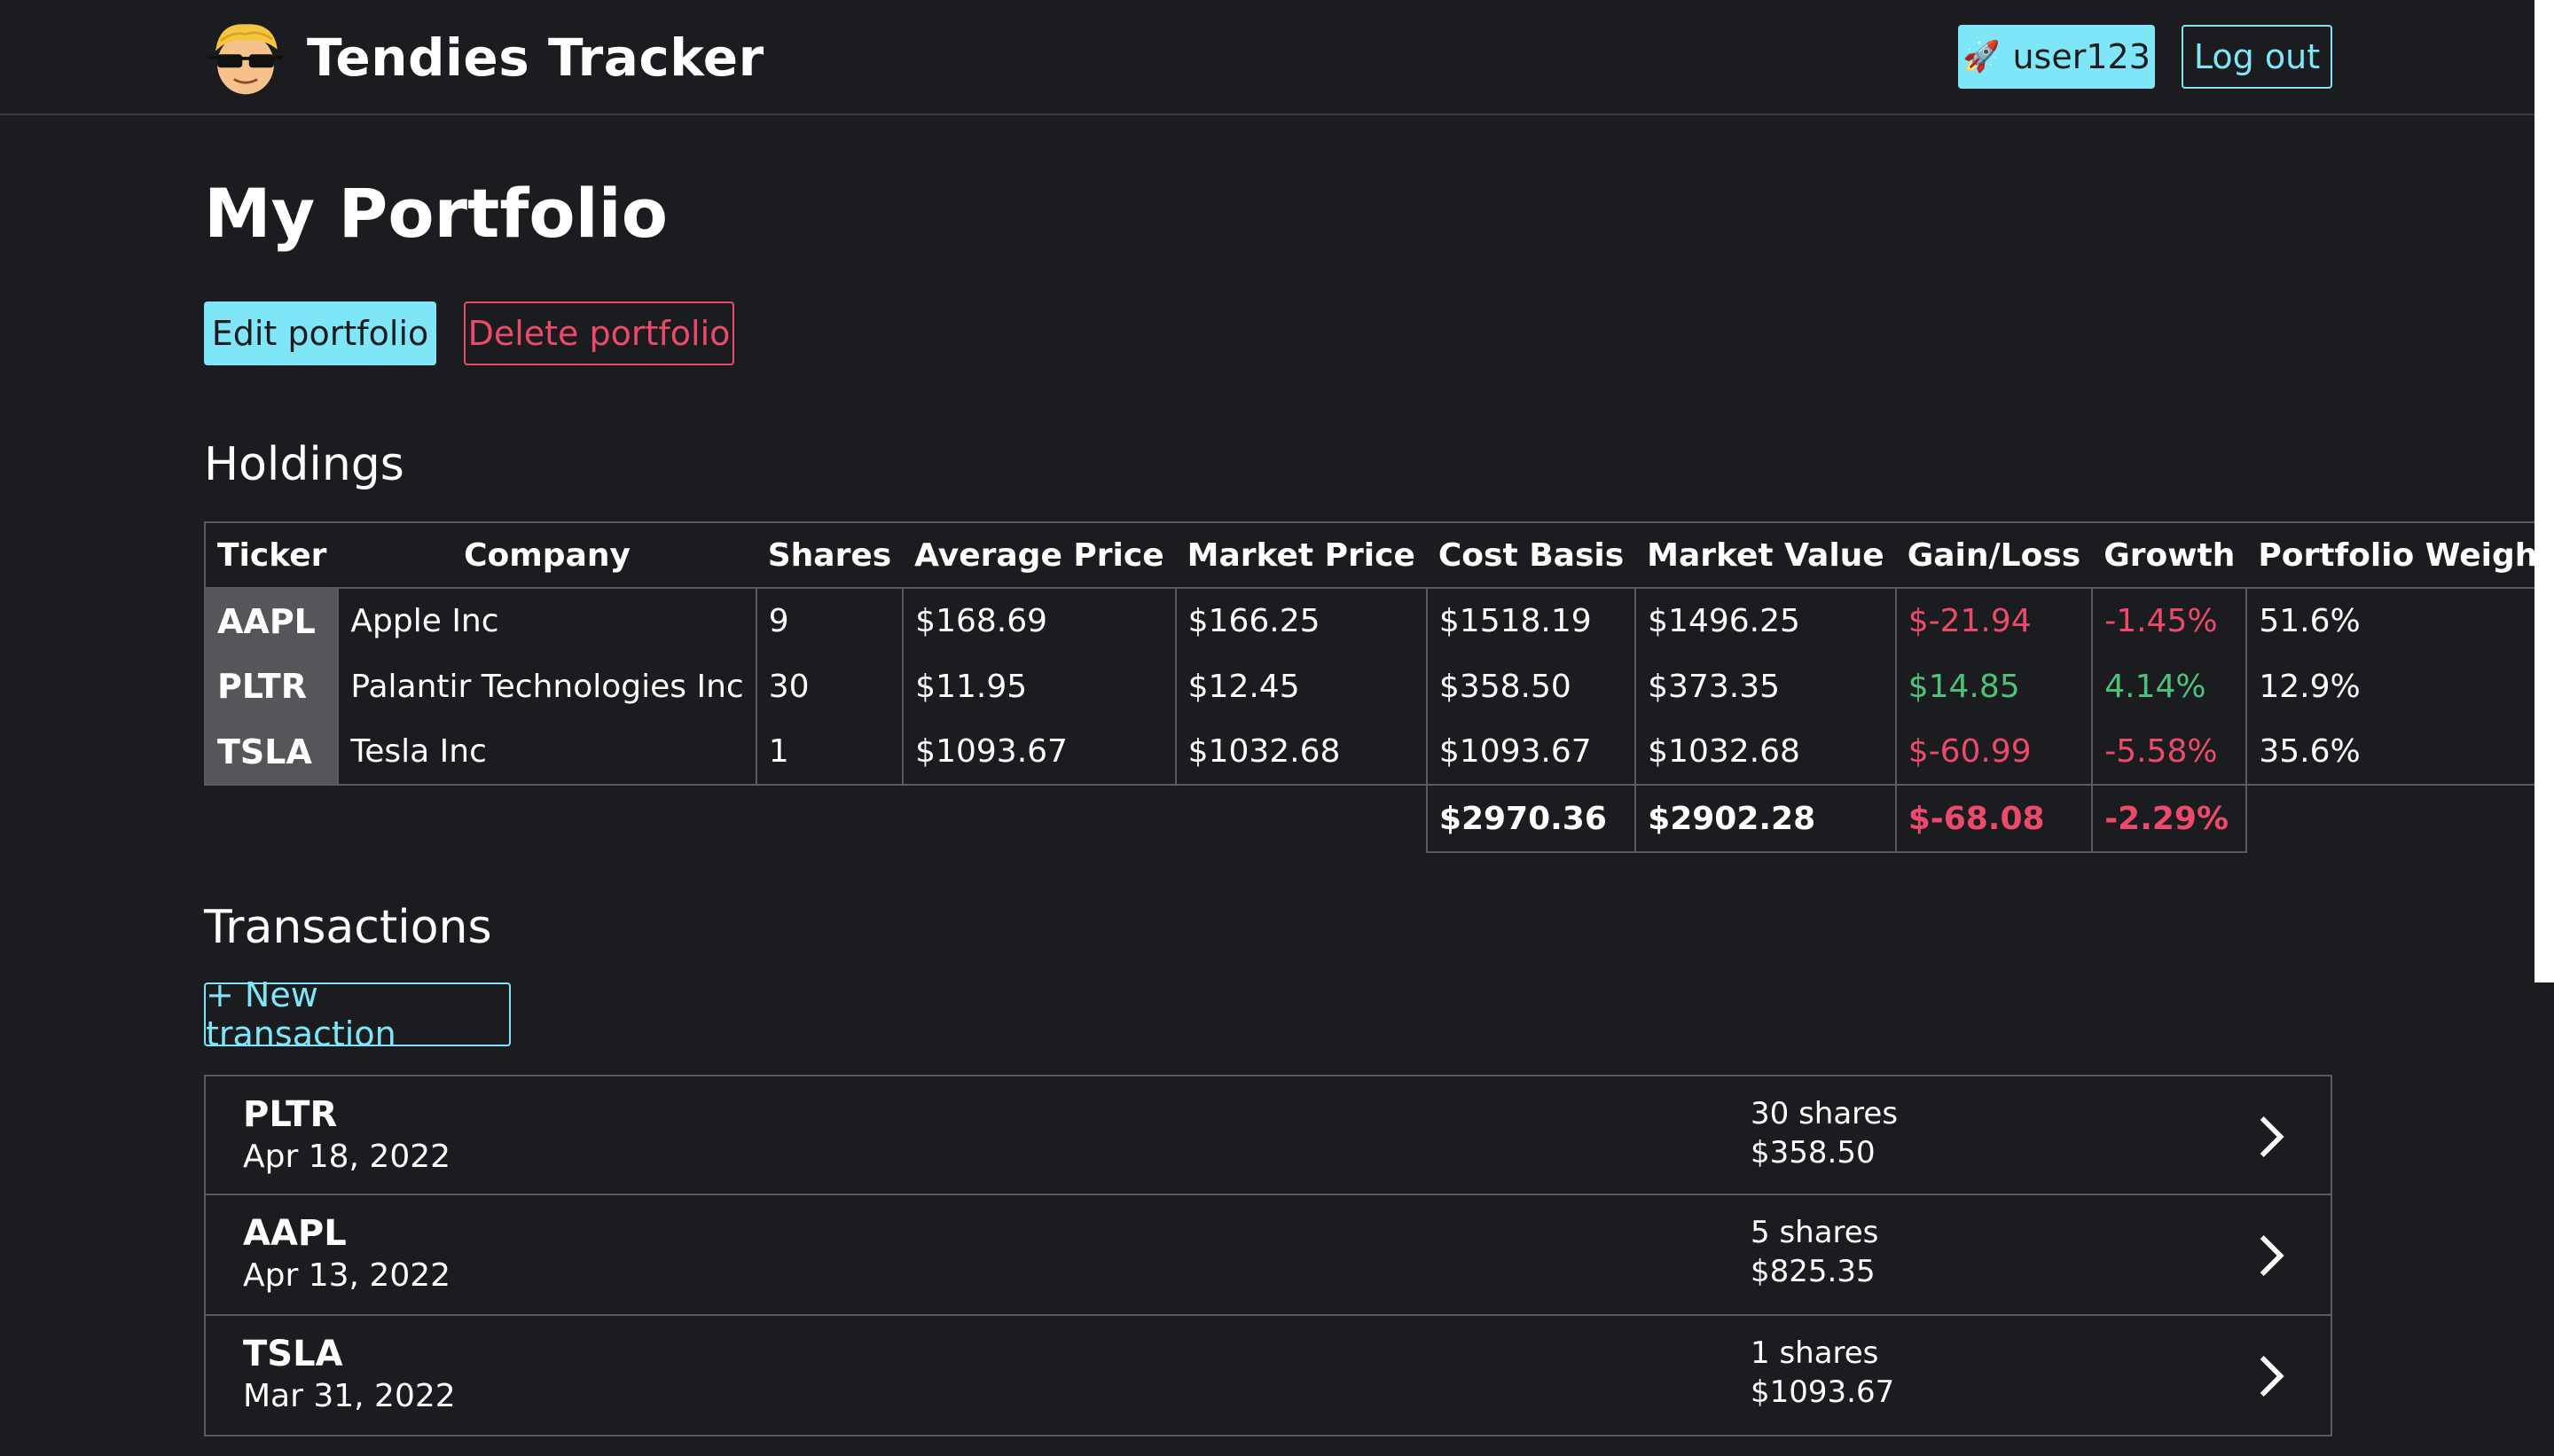 This screenshot has height=1456, width=2554. I want to click on cell-shares: 9, so click(830, 621).